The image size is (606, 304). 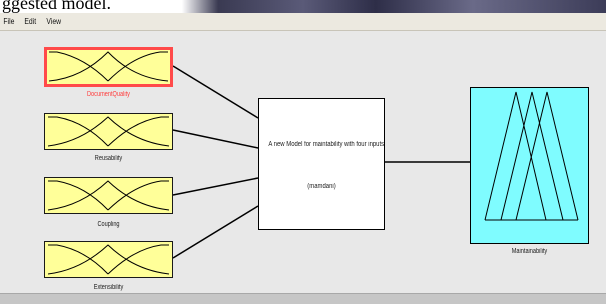 I want to click on input-box-documentquality, so click(x=108, y=67).